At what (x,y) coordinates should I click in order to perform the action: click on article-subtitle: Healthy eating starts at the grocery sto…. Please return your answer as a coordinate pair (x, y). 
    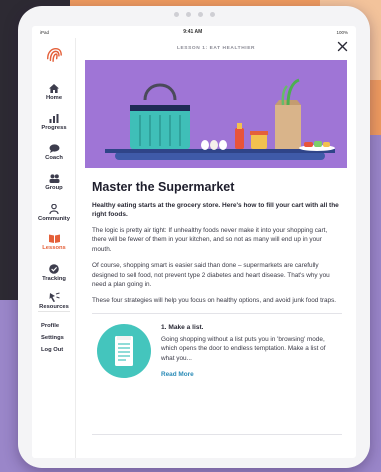
    Looking at the image, I should click on (215, 210).